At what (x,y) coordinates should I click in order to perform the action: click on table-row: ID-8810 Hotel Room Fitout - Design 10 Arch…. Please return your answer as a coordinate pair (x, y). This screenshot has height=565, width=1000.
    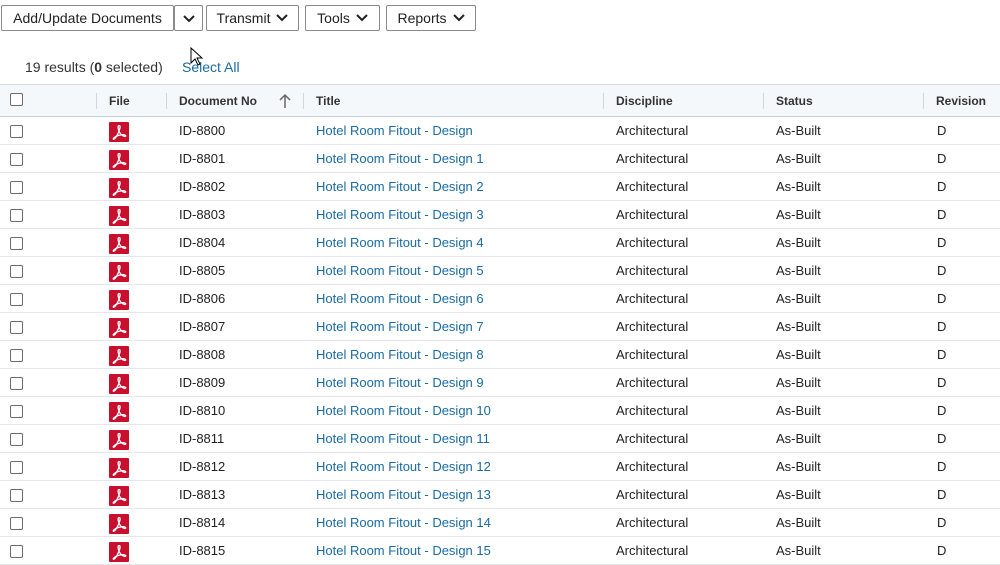
    Looking at the image, I should click on (500, 411).